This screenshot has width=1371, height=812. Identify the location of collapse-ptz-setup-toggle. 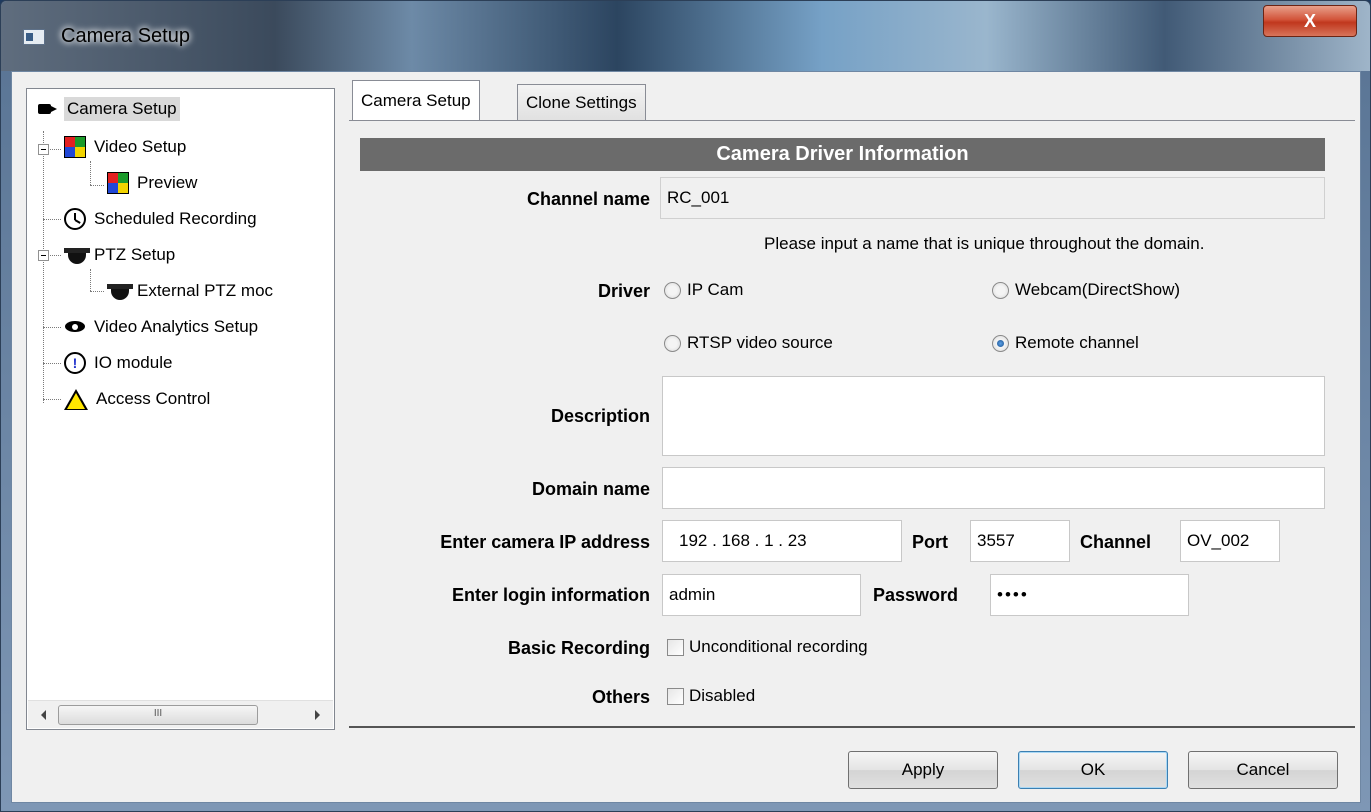
(43, 255).